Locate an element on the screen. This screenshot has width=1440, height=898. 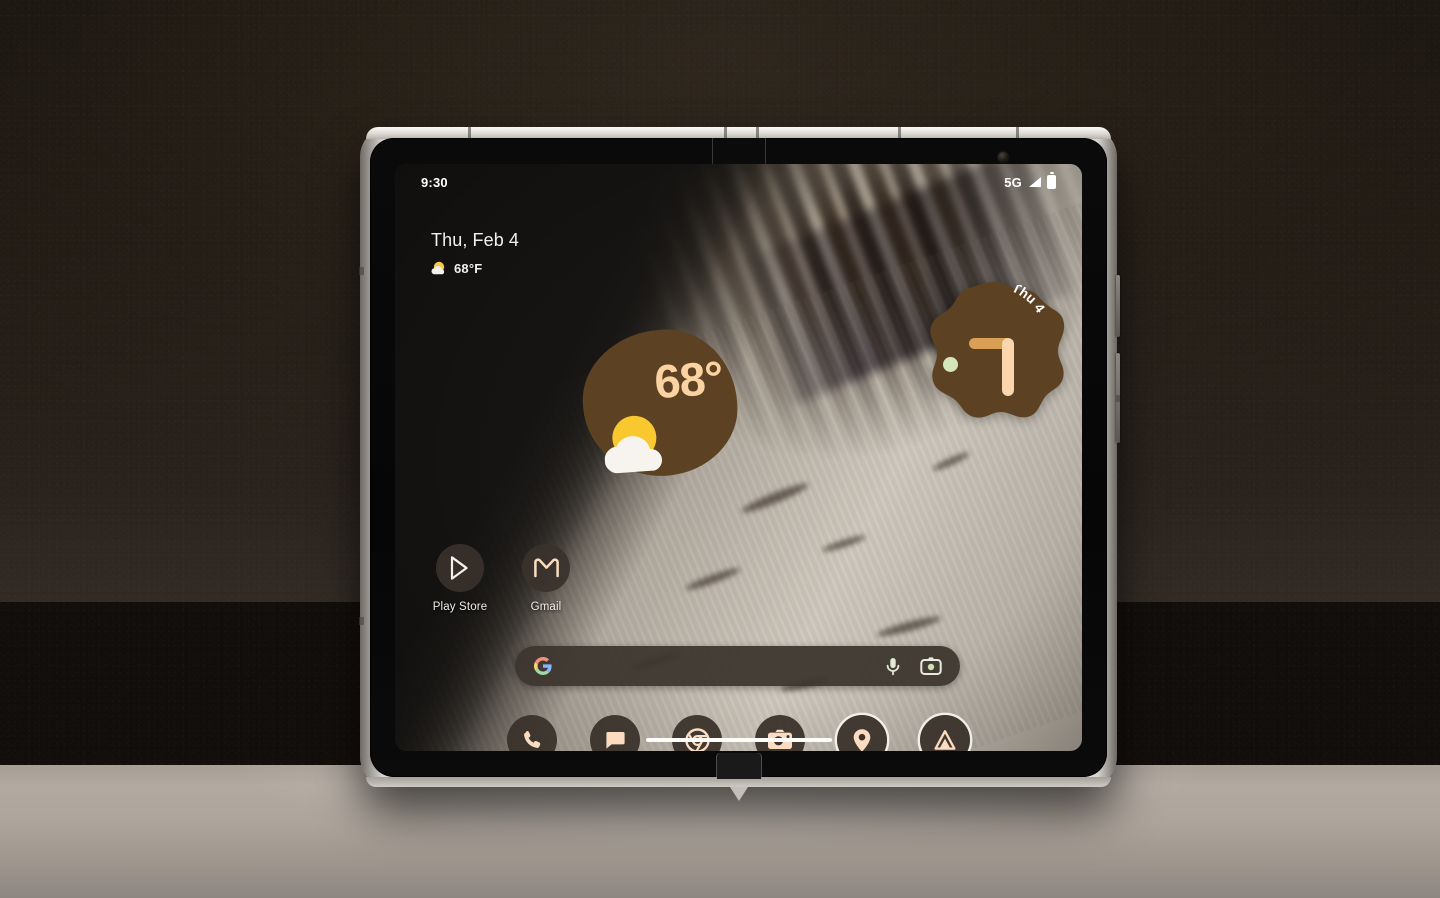
status-bar: 9:30 5G is located at coordinates (738, 182).